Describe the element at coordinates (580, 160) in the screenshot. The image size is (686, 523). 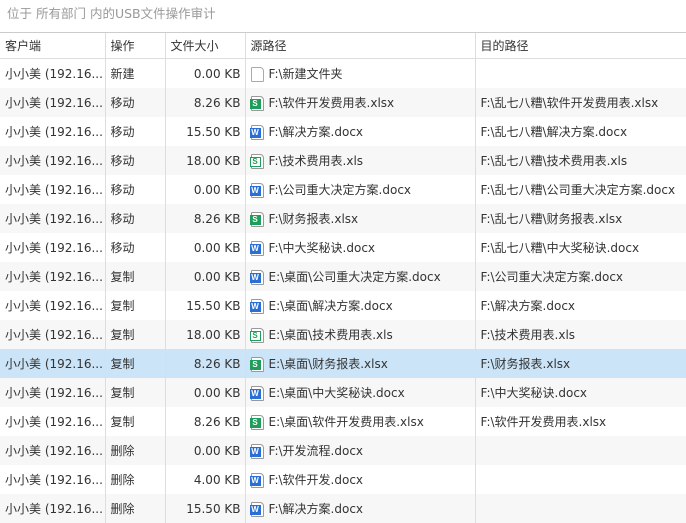
I see `destination-path-cell: F:\乱七八糟\技术费用表.xls` at that location.